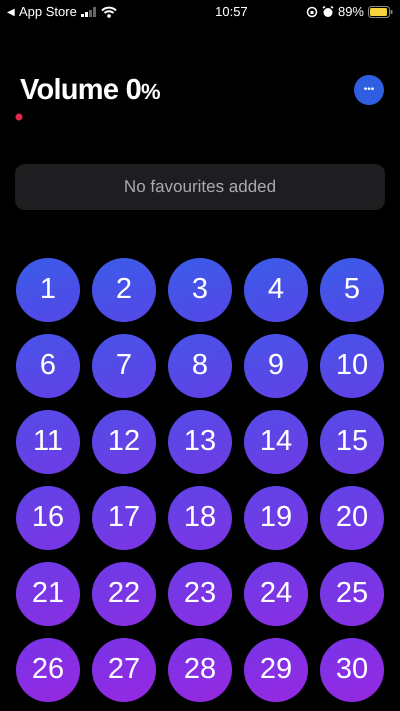 The image size is (400, 711). What do you see at coordinates (124, 366) in the screenshot?
I see `number-button: 7` at bounding box center [124, 366].